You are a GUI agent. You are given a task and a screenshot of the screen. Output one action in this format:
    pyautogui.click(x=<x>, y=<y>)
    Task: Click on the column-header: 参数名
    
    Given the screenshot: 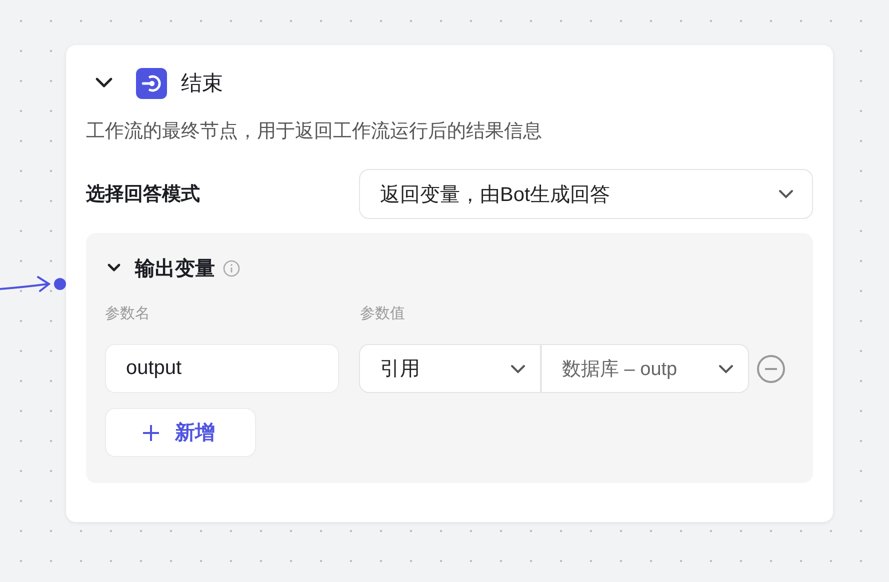 What is the action you would take?
    pyautogui.click(x=128, y=313)
    